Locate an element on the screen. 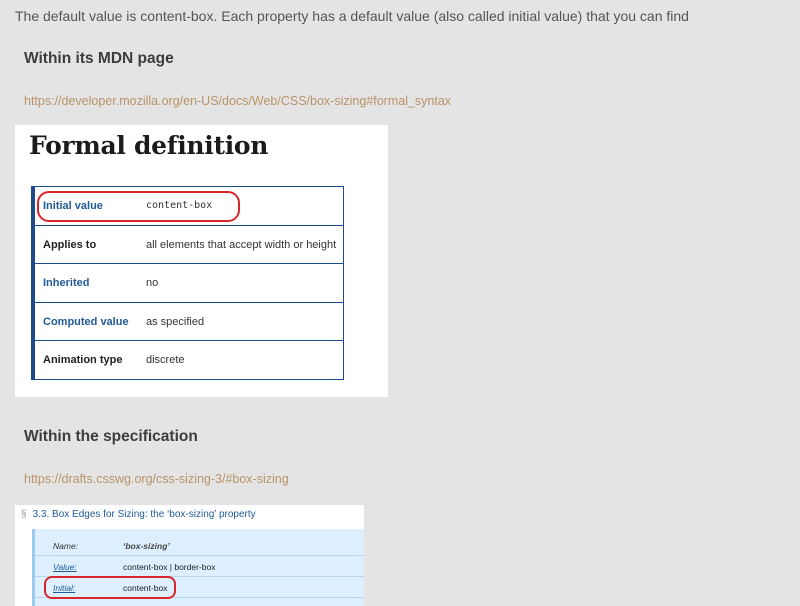 Image resolution: width=800 pixels, height=606 pixels. table-row is located at coordinates (199, 602).